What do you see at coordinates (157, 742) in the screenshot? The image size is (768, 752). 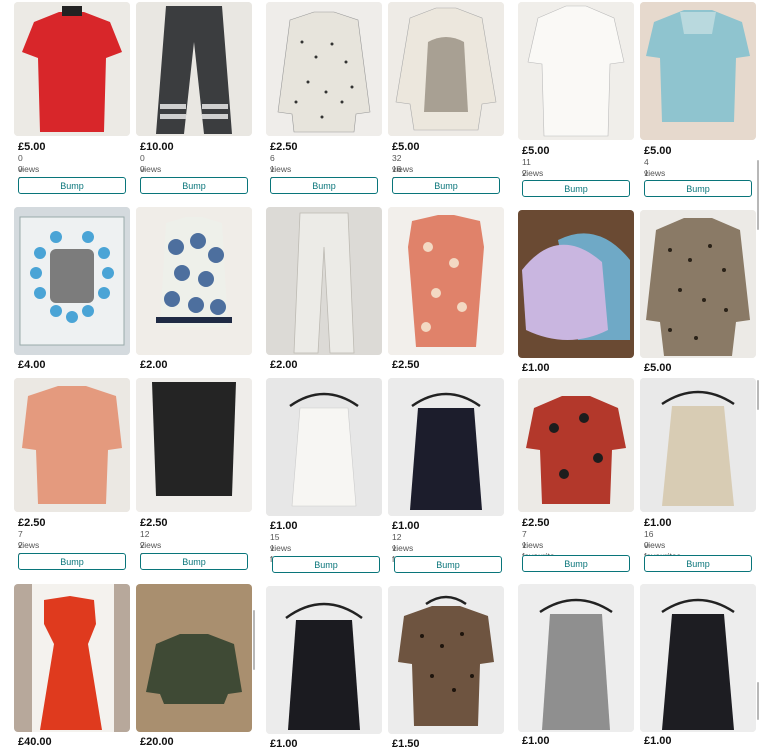 I see `listing-price: £20.00` at bounding box center [157, 742].